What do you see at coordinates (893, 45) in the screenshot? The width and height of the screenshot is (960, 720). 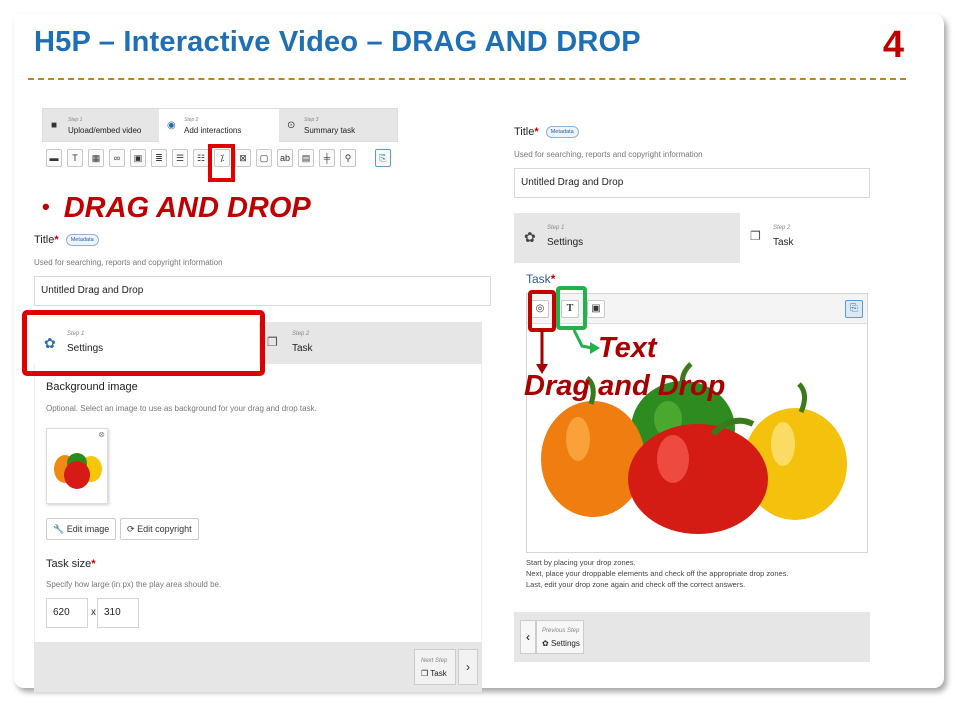 I see `slide-number: 4` at bounding box center [893, 45].